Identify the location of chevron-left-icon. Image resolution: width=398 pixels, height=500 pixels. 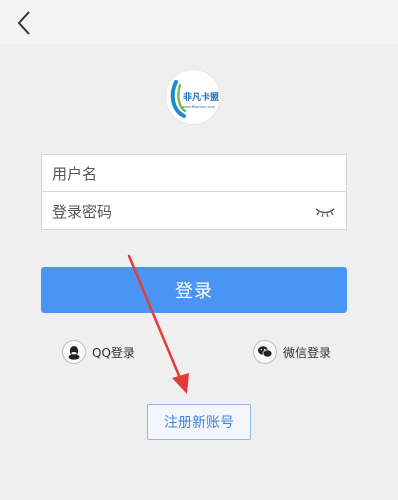
(23, 23).